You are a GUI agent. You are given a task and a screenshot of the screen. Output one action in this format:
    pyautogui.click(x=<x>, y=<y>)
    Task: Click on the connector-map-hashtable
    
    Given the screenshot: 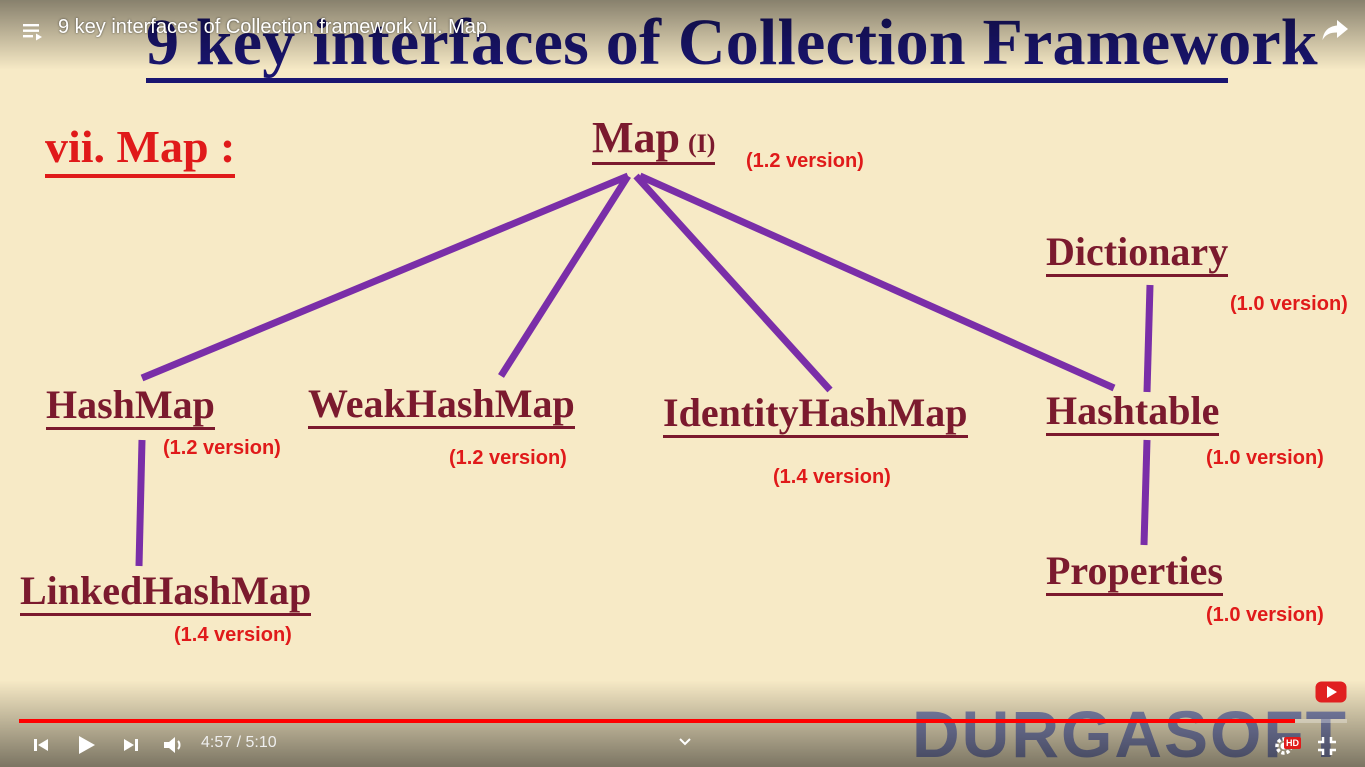 What is the action you would take?
    pyautogui.click(x=877, y=282)
    